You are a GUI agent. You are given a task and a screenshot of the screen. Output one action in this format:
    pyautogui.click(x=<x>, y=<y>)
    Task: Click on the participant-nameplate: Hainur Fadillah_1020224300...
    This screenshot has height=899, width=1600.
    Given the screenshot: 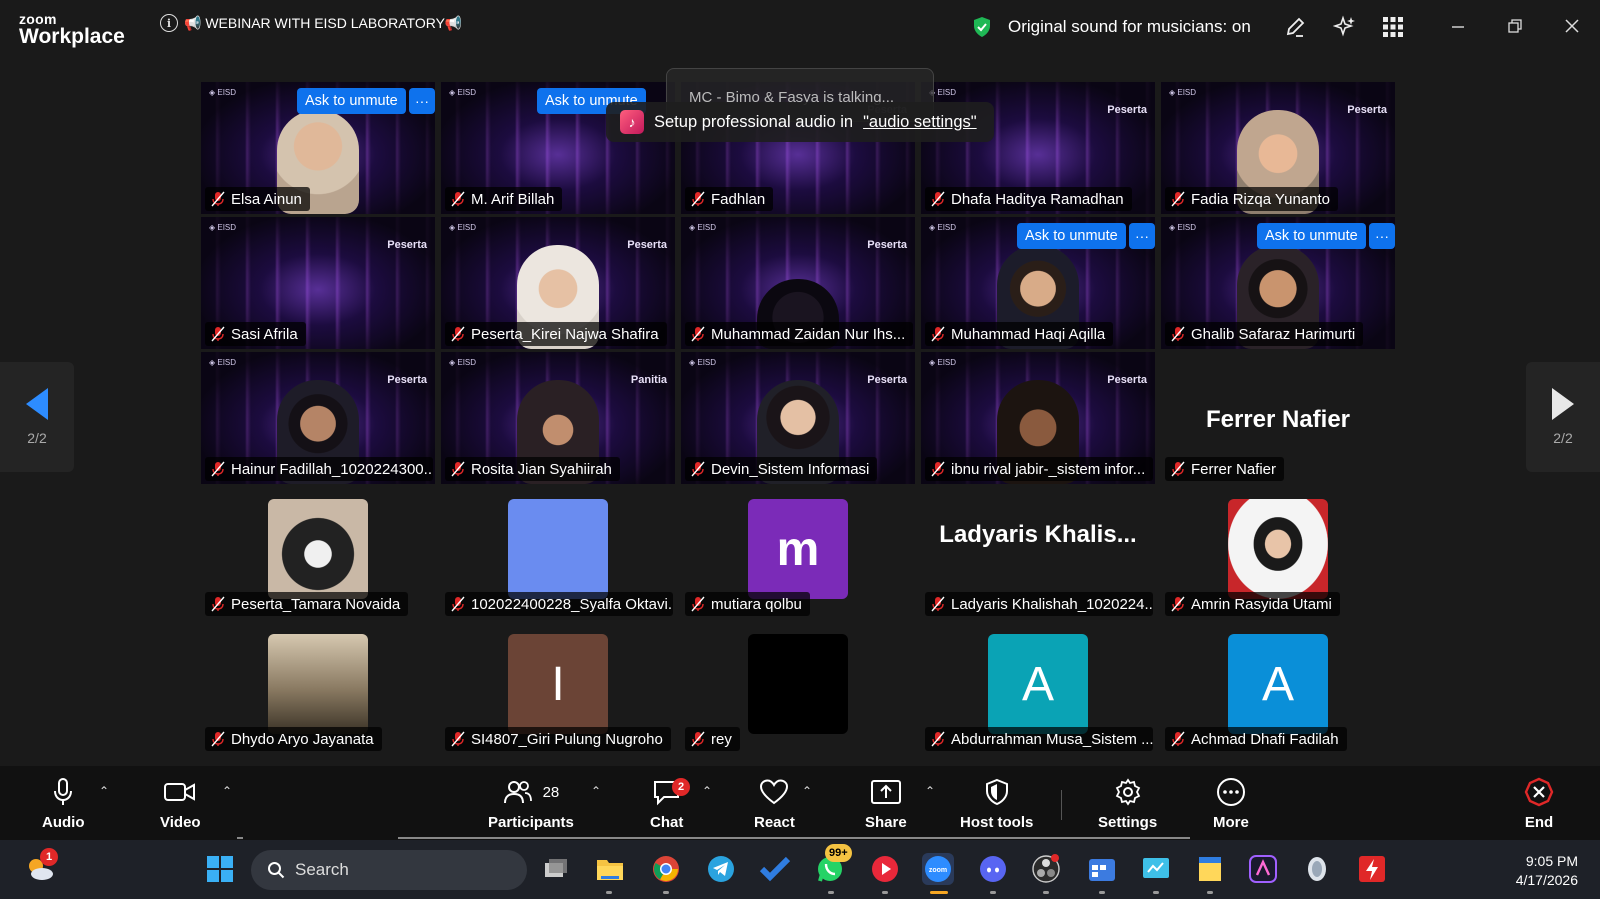 What is the action you would take?
    pyautogui.click(x=319, y=469)
    